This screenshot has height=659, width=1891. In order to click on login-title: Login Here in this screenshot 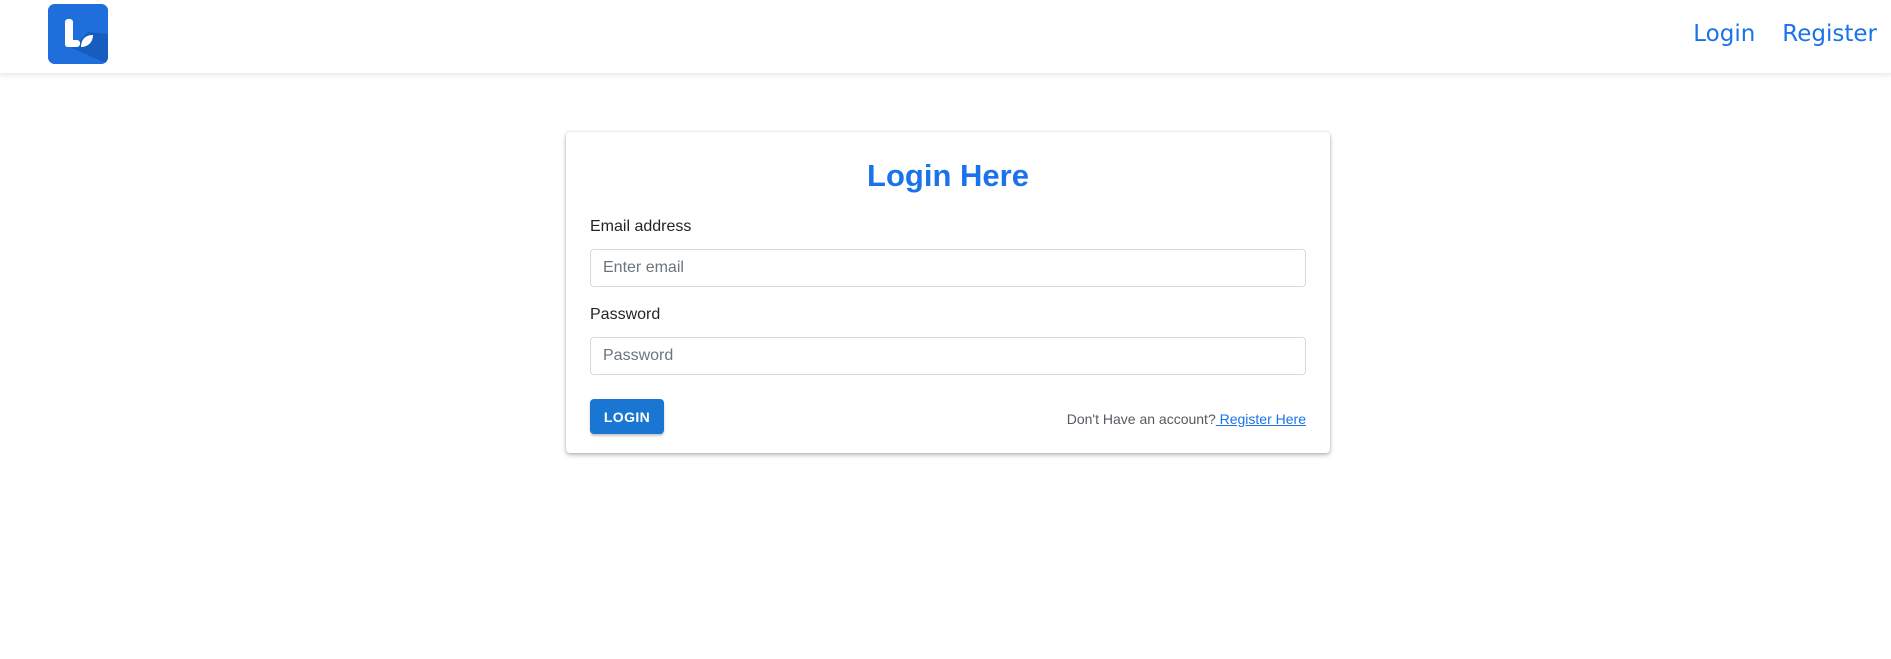, I will do `click(948, 175)`.